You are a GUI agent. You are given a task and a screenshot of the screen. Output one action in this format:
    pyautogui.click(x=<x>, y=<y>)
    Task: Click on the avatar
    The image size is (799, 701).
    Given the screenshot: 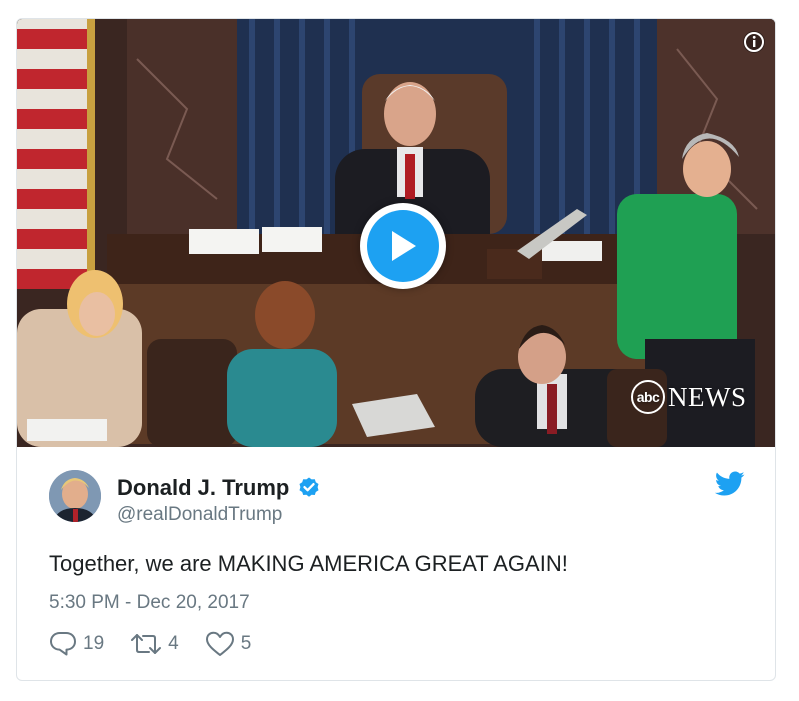 What is the action you would take?
    pyautogui.click(x=75, y=496)
    